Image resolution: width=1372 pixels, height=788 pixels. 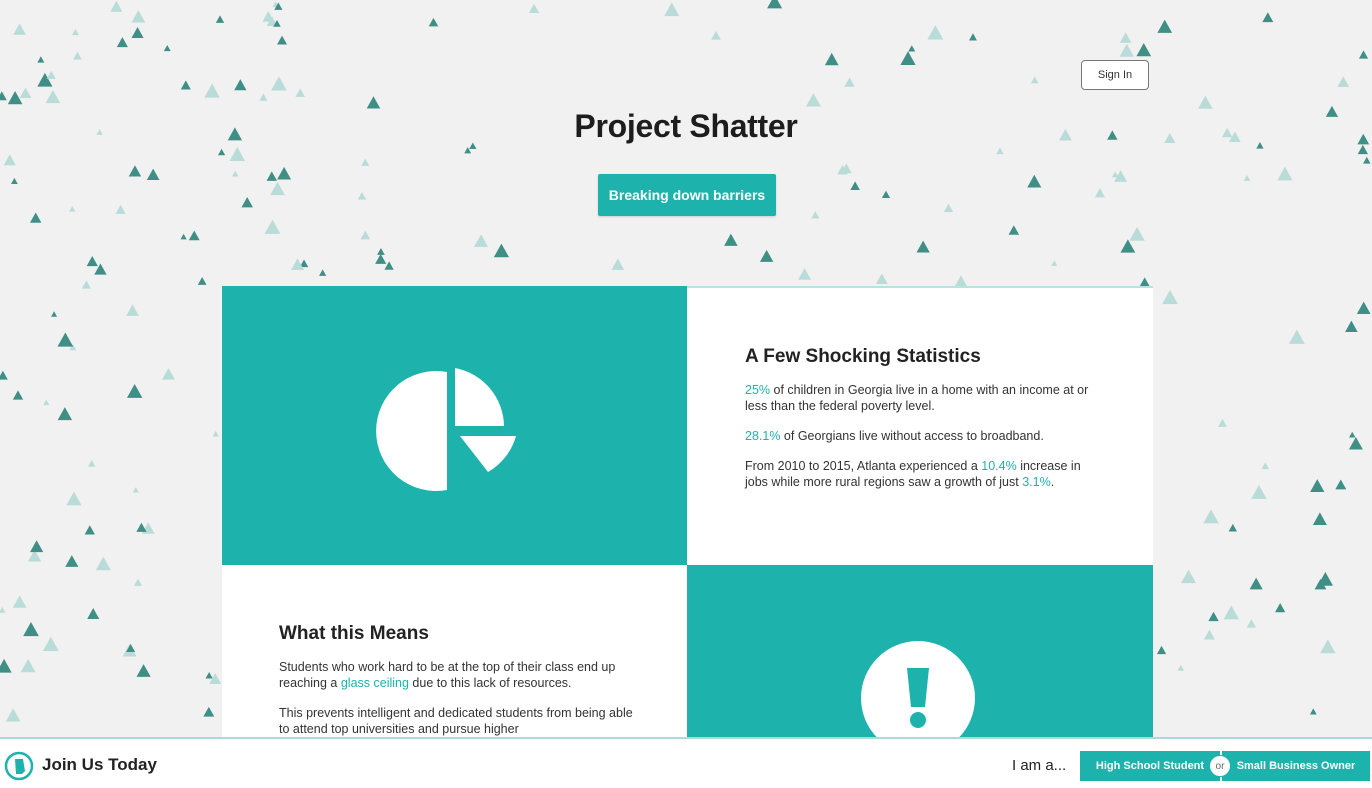 I want to click on pie-chart-icon, so click(x=446, y=429).